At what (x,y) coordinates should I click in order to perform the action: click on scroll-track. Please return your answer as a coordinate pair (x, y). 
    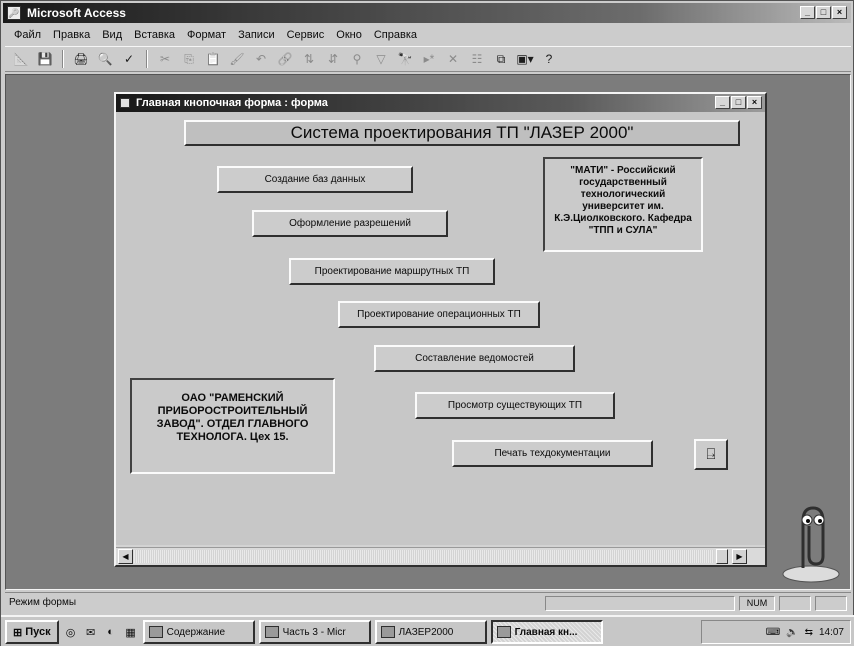
    Looking at the image, I should click on (424, 556).